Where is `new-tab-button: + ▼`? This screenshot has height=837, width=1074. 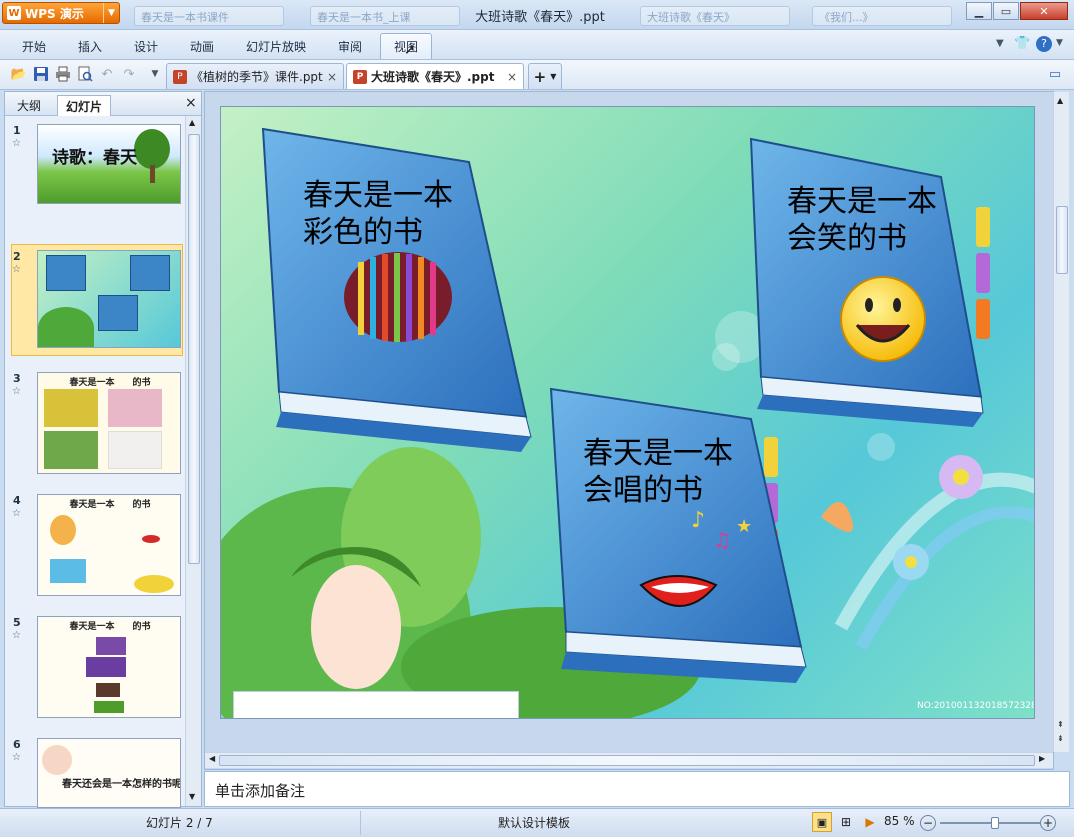 new-tab-button: + ▼ is located at coordinates (545, 76).